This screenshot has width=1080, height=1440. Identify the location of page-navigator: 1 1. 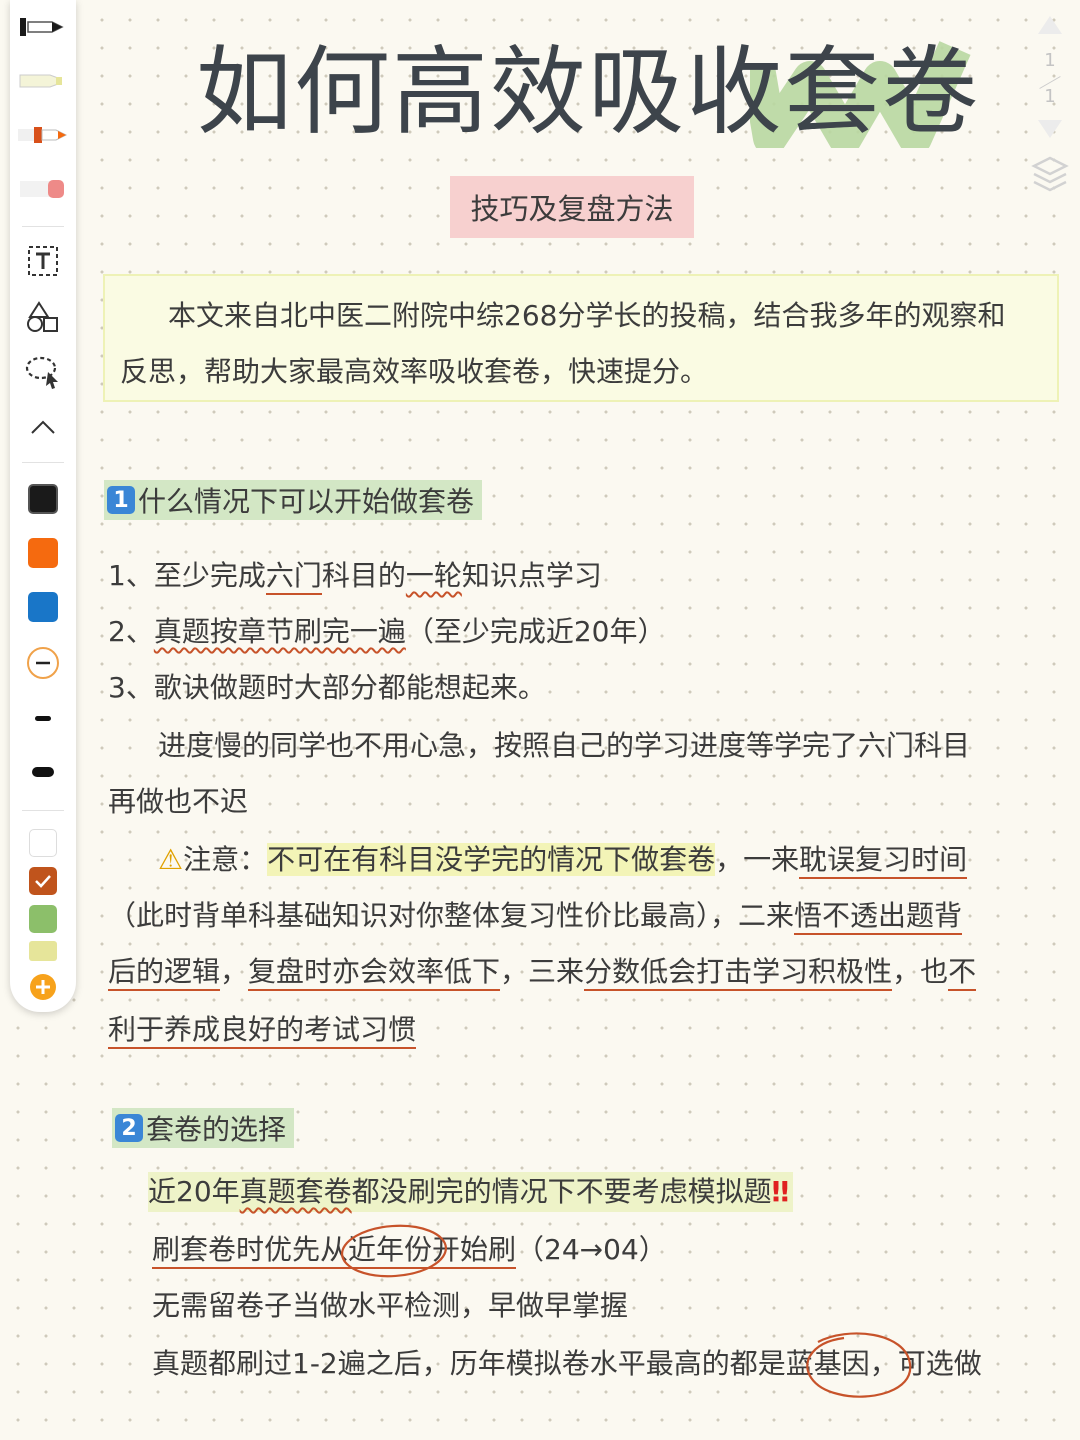
(1050, 105).